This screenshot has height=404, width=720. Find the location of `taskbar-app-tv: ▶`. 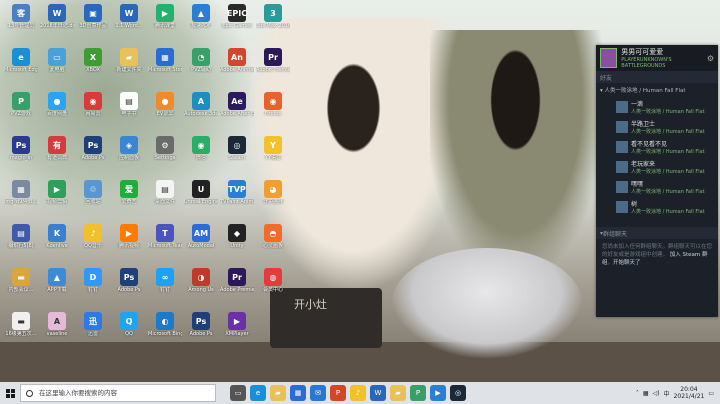

taskbar-app-tv: ▶ is located at coordinates (438, 393).